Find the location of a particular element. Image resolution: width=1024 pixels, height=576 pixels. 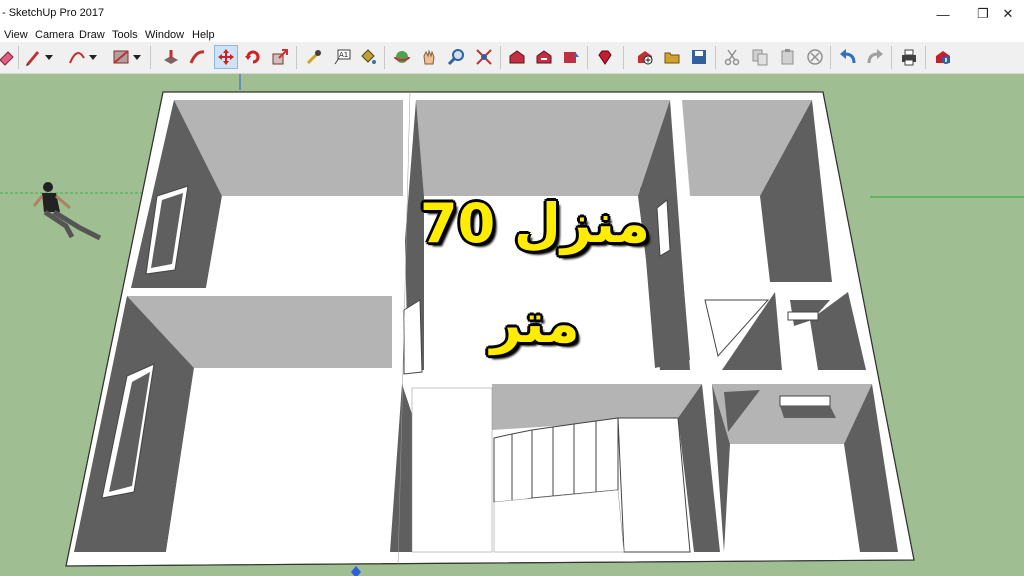

follow-me-tool is located at coordinates (197, 57).